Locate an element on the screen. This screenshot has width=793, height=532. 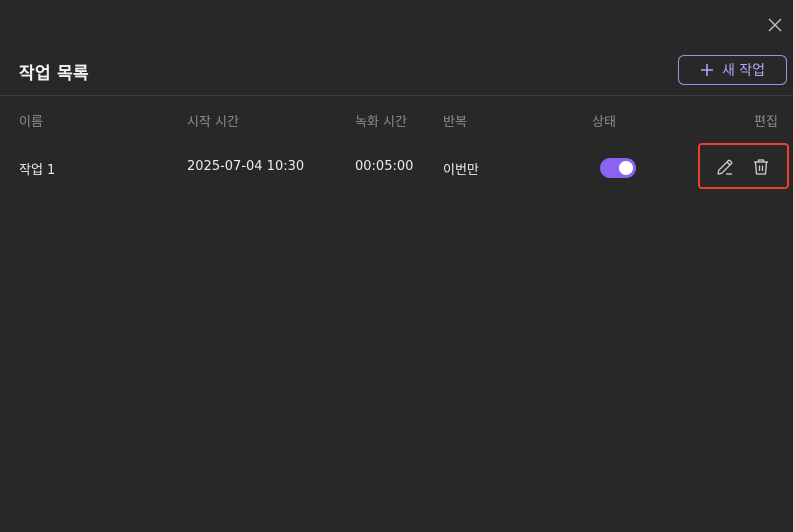
delete-button is located at coordinates (761, 167).